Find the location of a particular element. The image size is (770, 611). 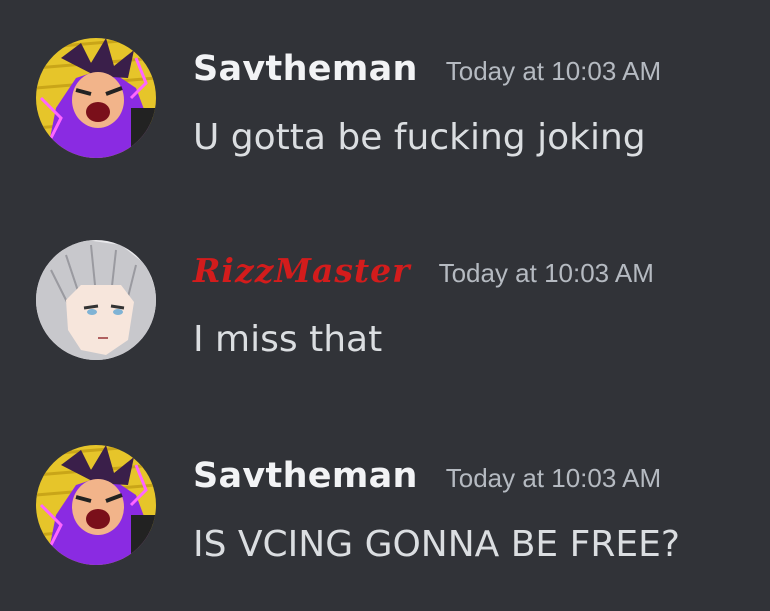

message-header: RizzMaster Today at 10:03 AM is located at coordinates (423, 270).